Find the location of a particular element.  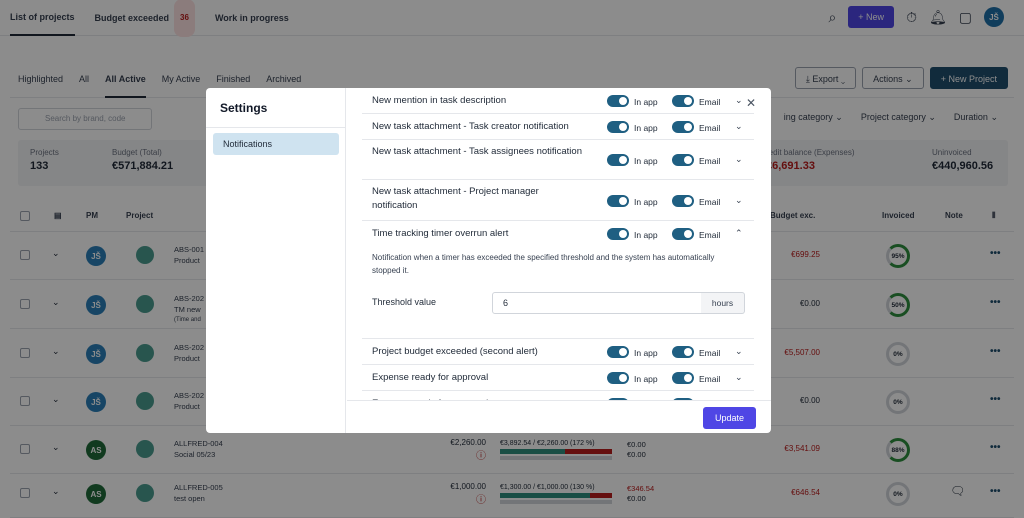

notification-row: Expense ready for approvalIn appEmail⌄ is located at coordinates (558, 395).